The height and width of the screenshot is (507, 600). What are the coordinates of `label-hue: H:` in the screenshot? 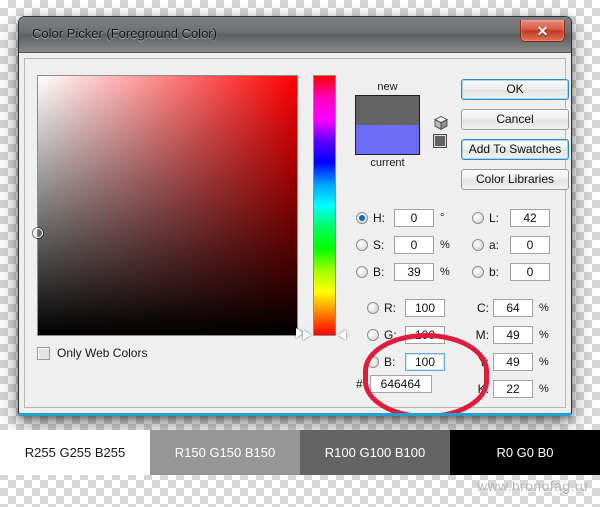 It's located at (379, 217).